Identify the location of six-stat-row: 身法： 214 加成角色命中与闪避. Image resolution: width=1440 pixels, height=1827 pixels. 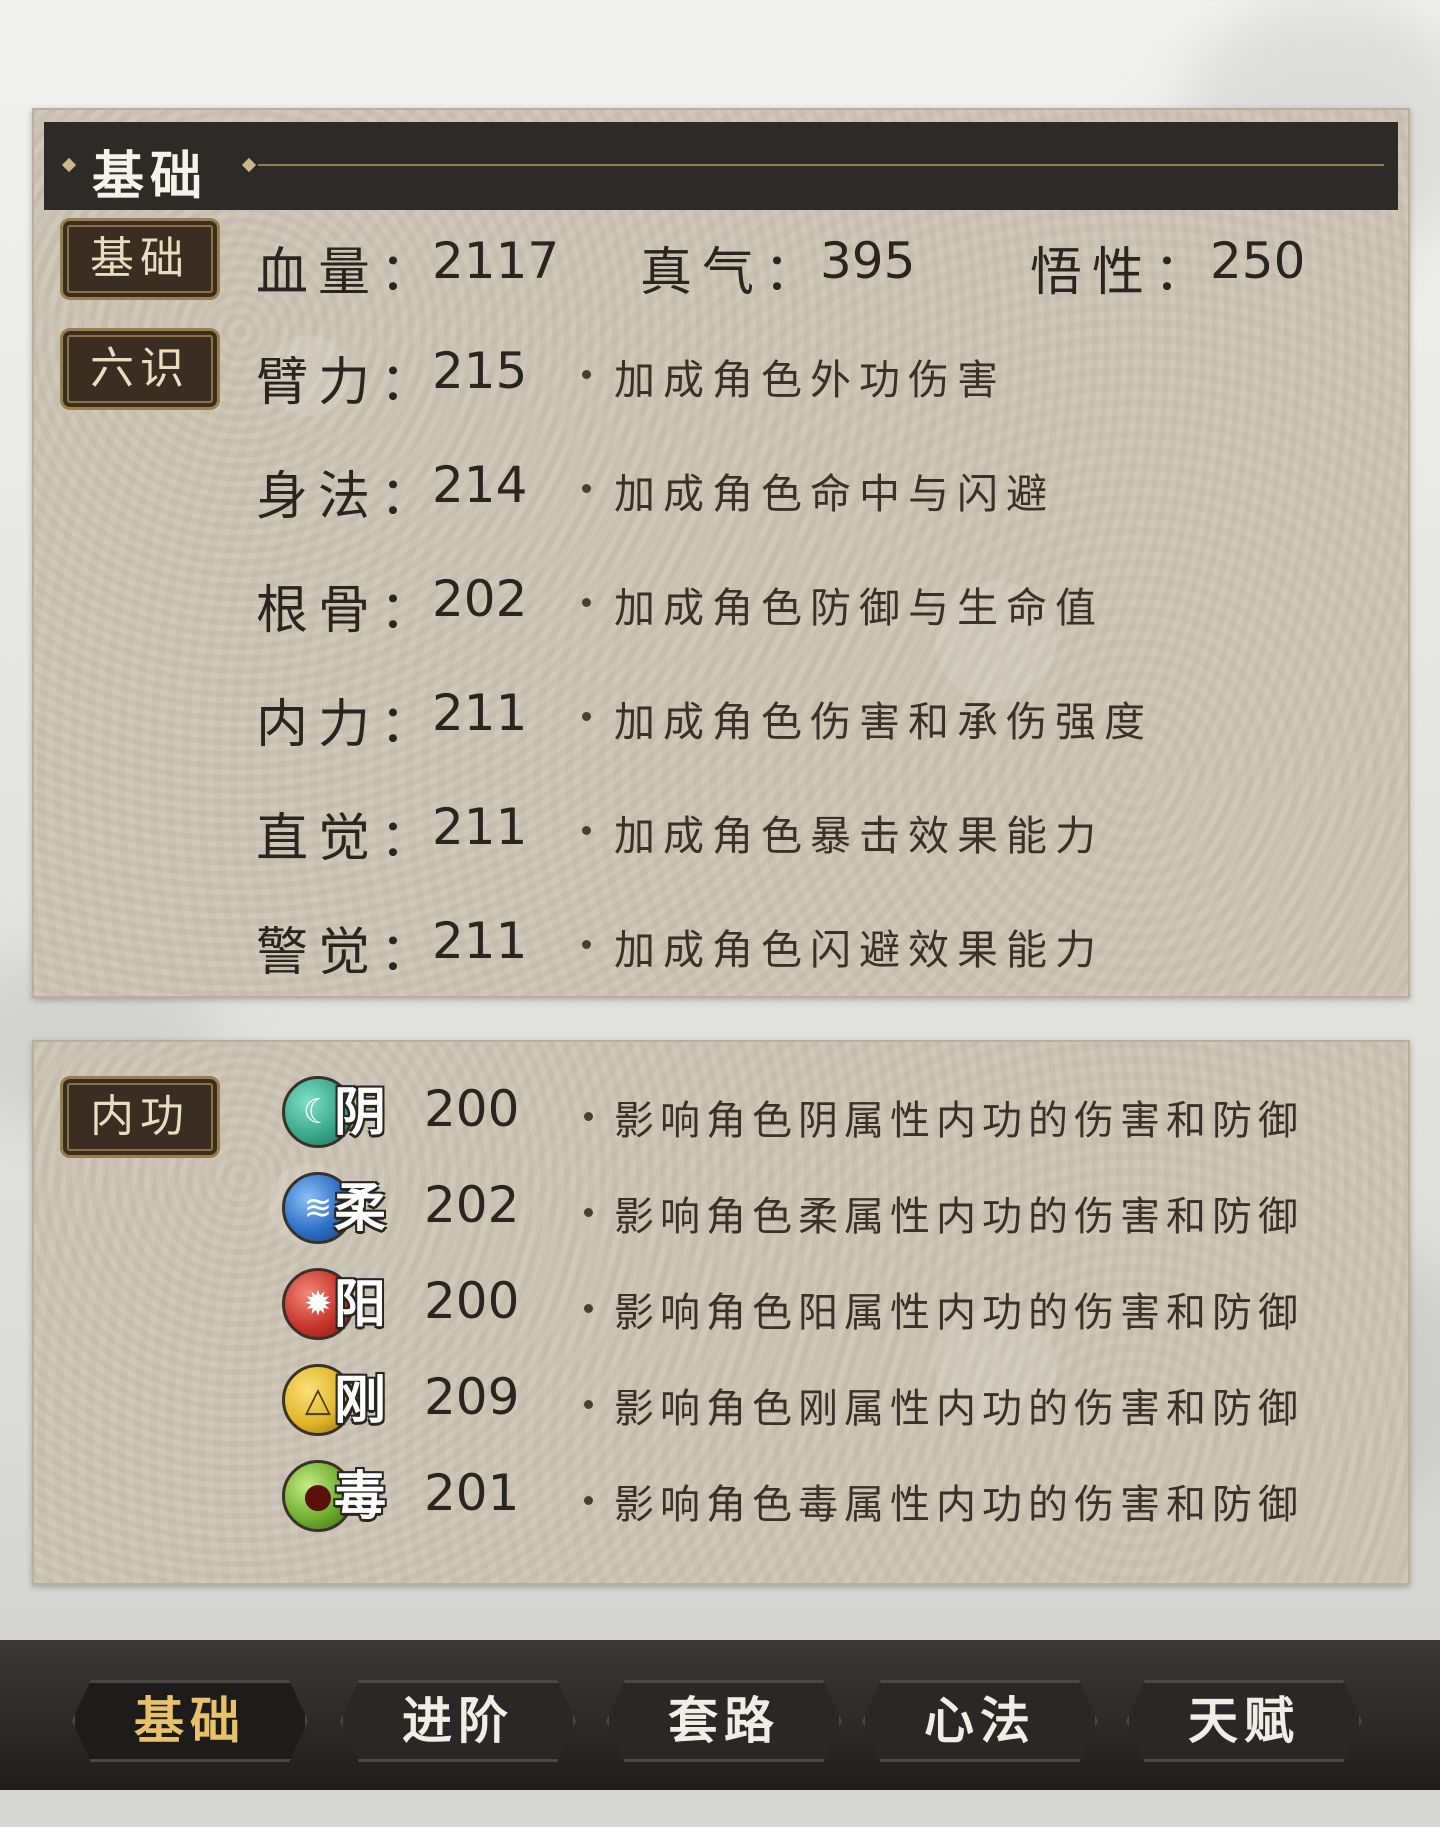
(723, 486).